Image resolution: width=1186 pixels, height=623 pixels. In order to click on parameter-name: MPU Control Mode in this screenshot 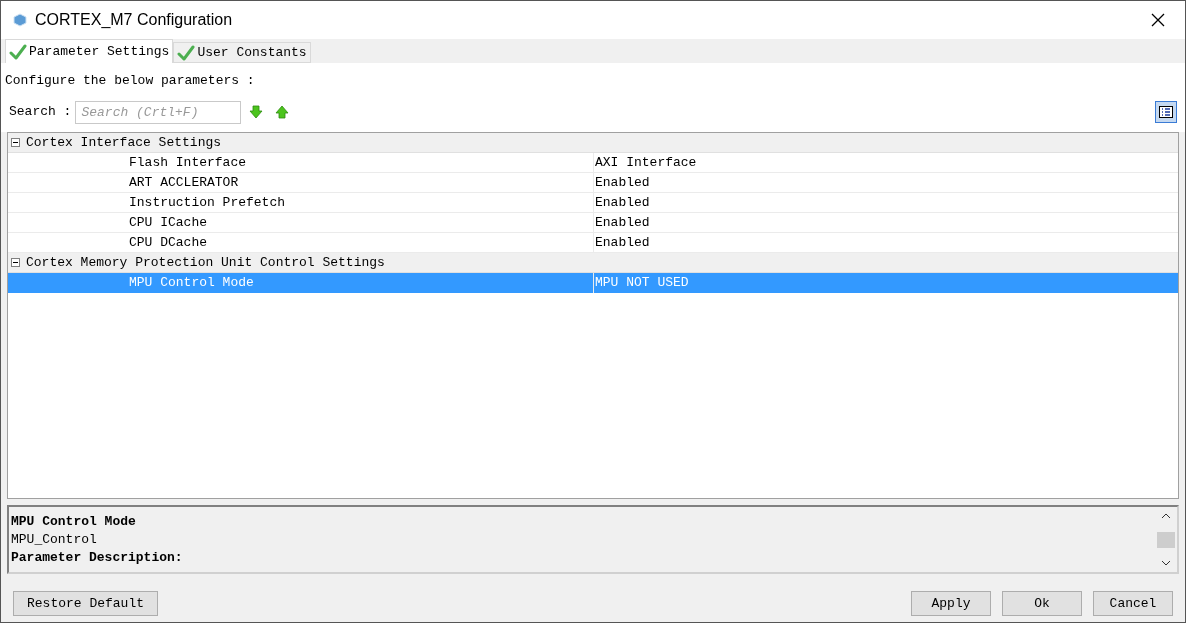, I will do `click(301, 283)`.